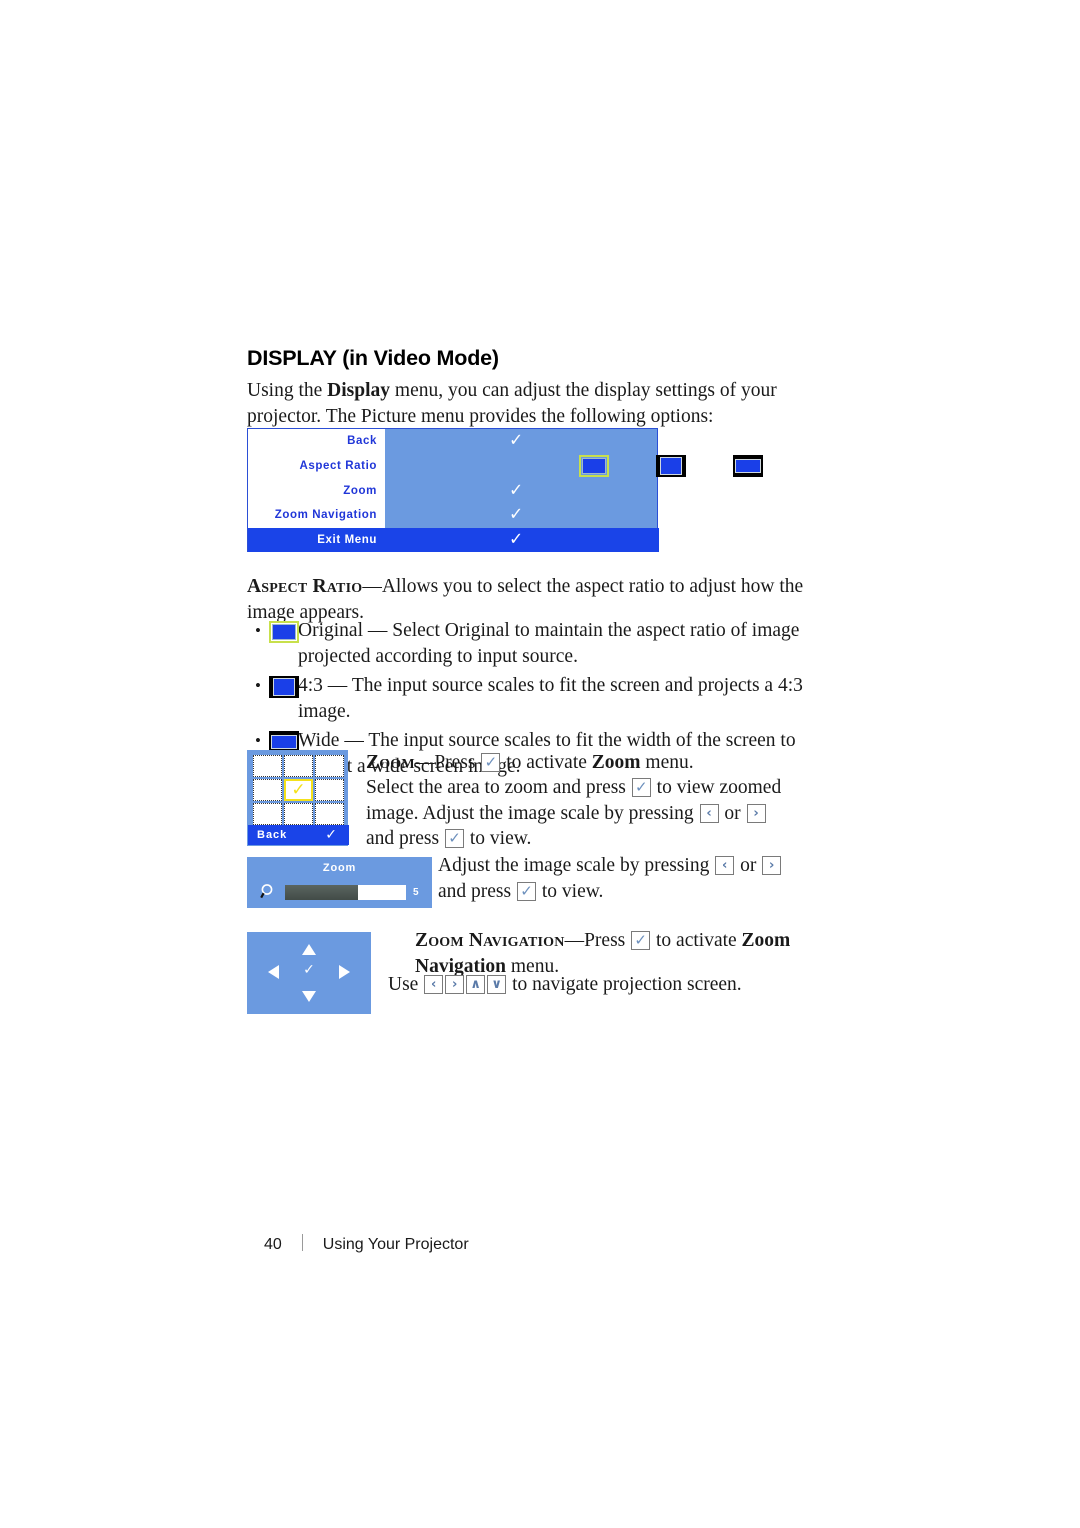 The width and height of the screenshot is (1080, 1528). I want to click on zoom-line3-or: or, so click(732, 813).